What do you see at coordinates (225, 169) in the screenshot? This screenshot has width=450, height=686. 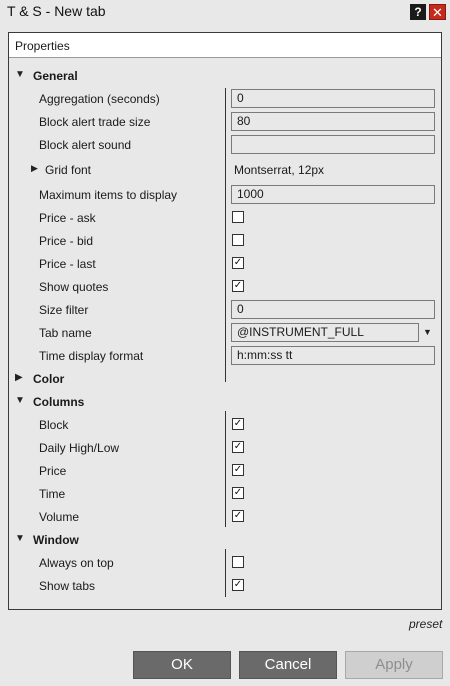 I see `prop-grid-font: ▶ Grid font Montserrat, 12px` at bounding box center [225, 169].